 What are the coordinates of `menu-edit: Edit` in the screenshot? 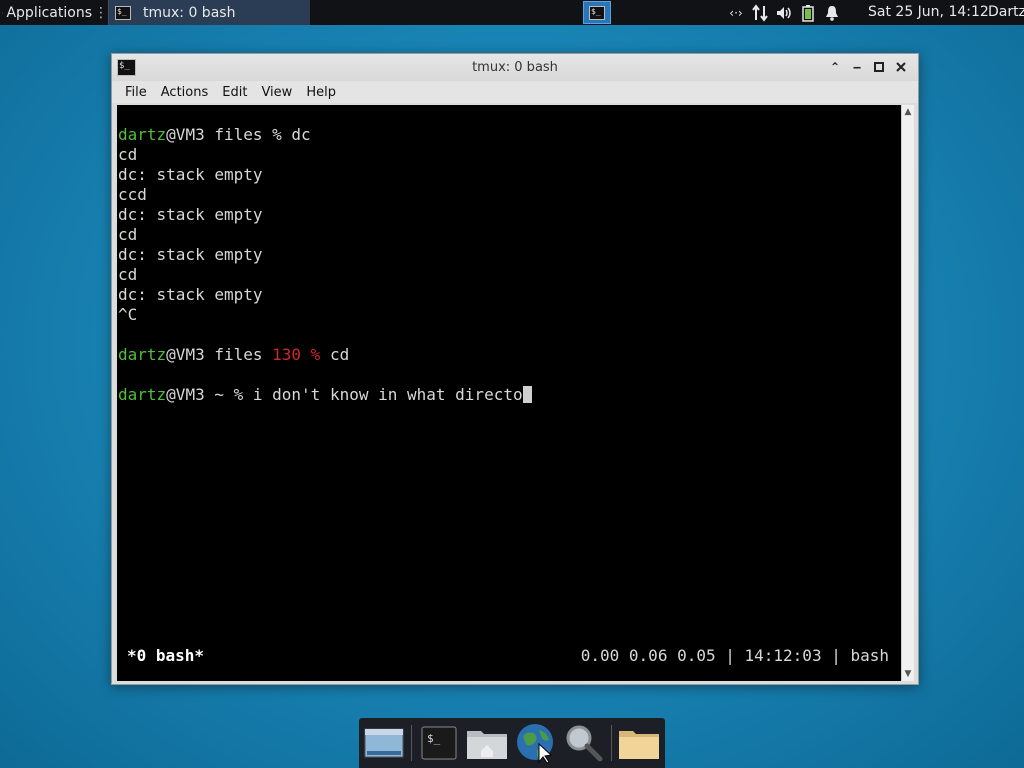 It's located at (234, 92).